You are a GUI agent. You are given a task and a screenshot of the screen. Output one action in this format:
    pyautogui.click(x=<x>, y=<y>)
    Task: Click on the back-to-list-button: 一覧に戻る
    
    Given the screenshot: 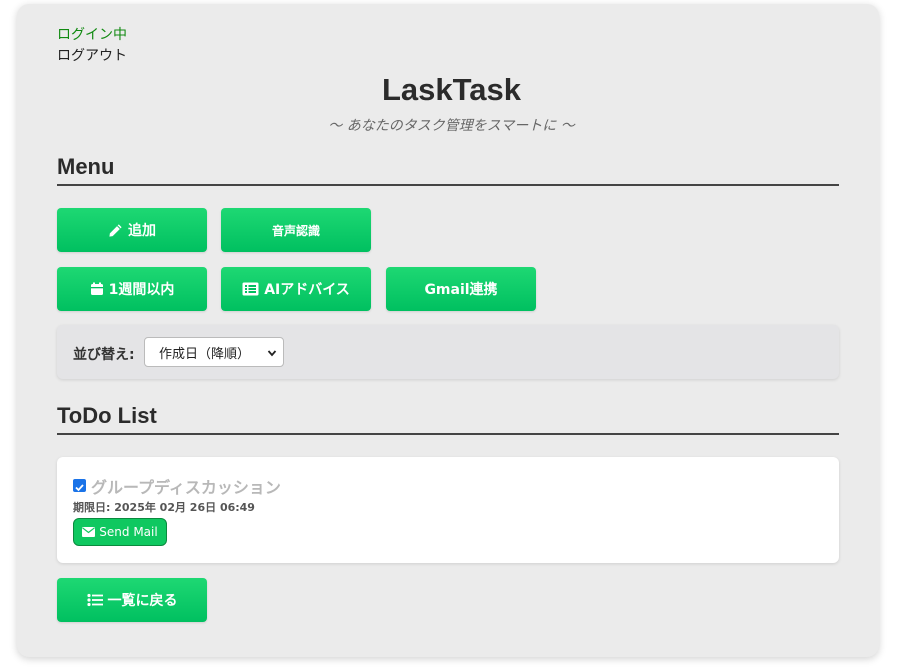 What is the action you would take?
    pyautogui.click(x=132, y=600)
    